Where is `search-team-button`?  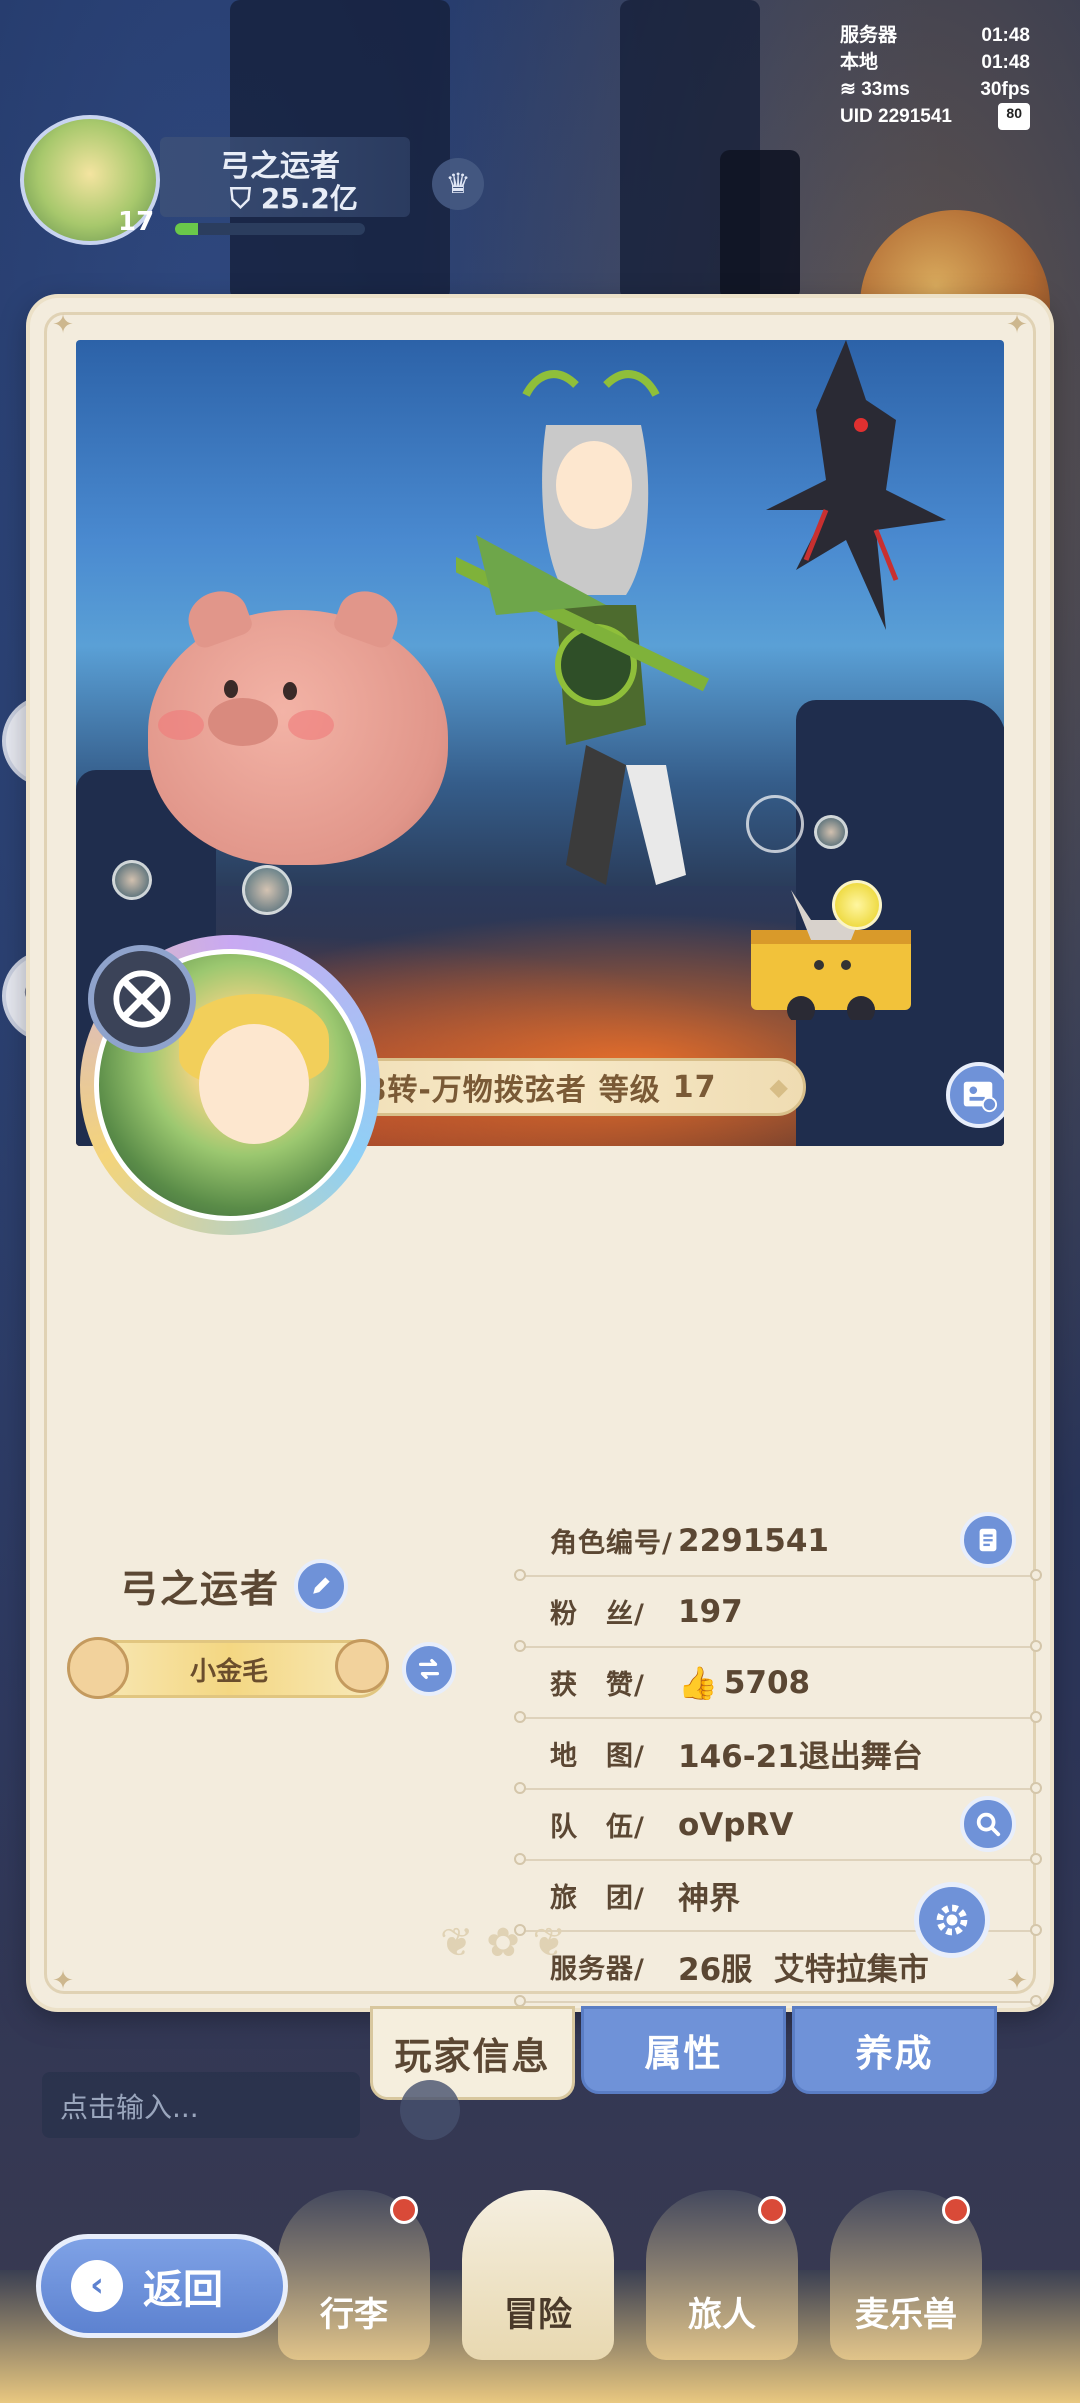 search-team-button is located at coordinates (988, 1824).